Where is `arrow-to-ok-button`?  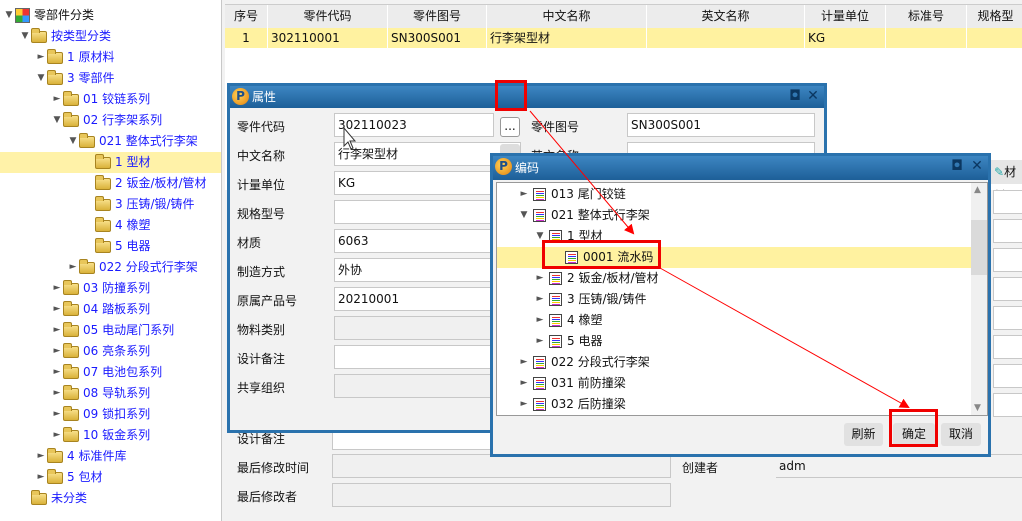 arrow-to-ok-button is located at coordinates (784, 337).